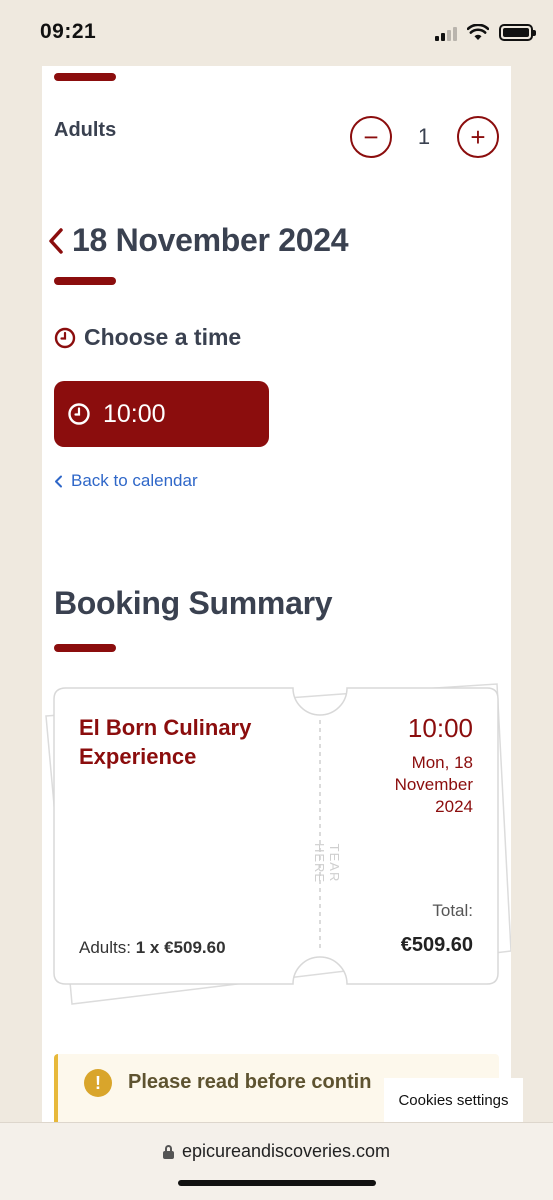 This screenshot has height=1200, width=553. I want to click on cellular-signal-icon, so click(446, 33).